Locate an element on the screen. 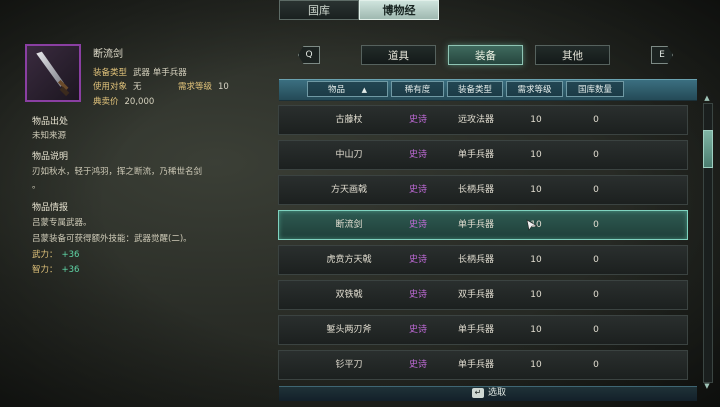 This screenshot has width=720, height=407. column-header-count: 国库数量 is located at coordinates (595, 89).